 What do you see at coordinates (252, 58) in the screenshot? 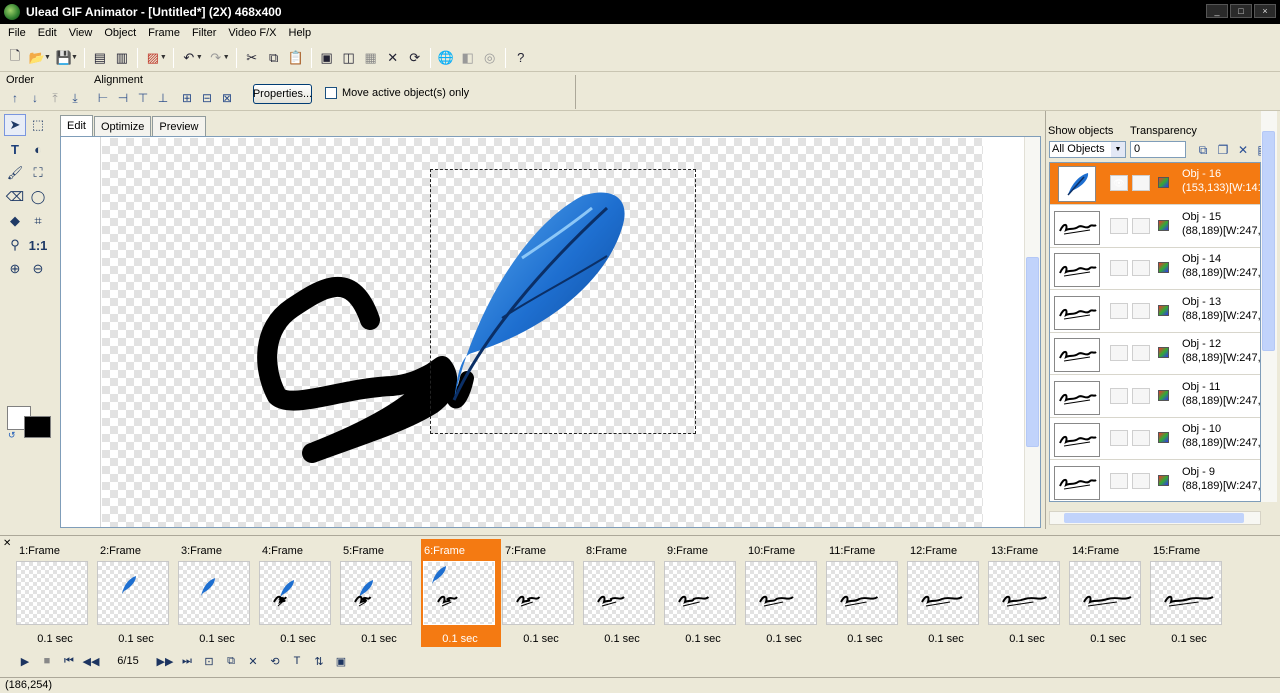
I see `cut-icon: ✂` at bounding box center [252, 58].